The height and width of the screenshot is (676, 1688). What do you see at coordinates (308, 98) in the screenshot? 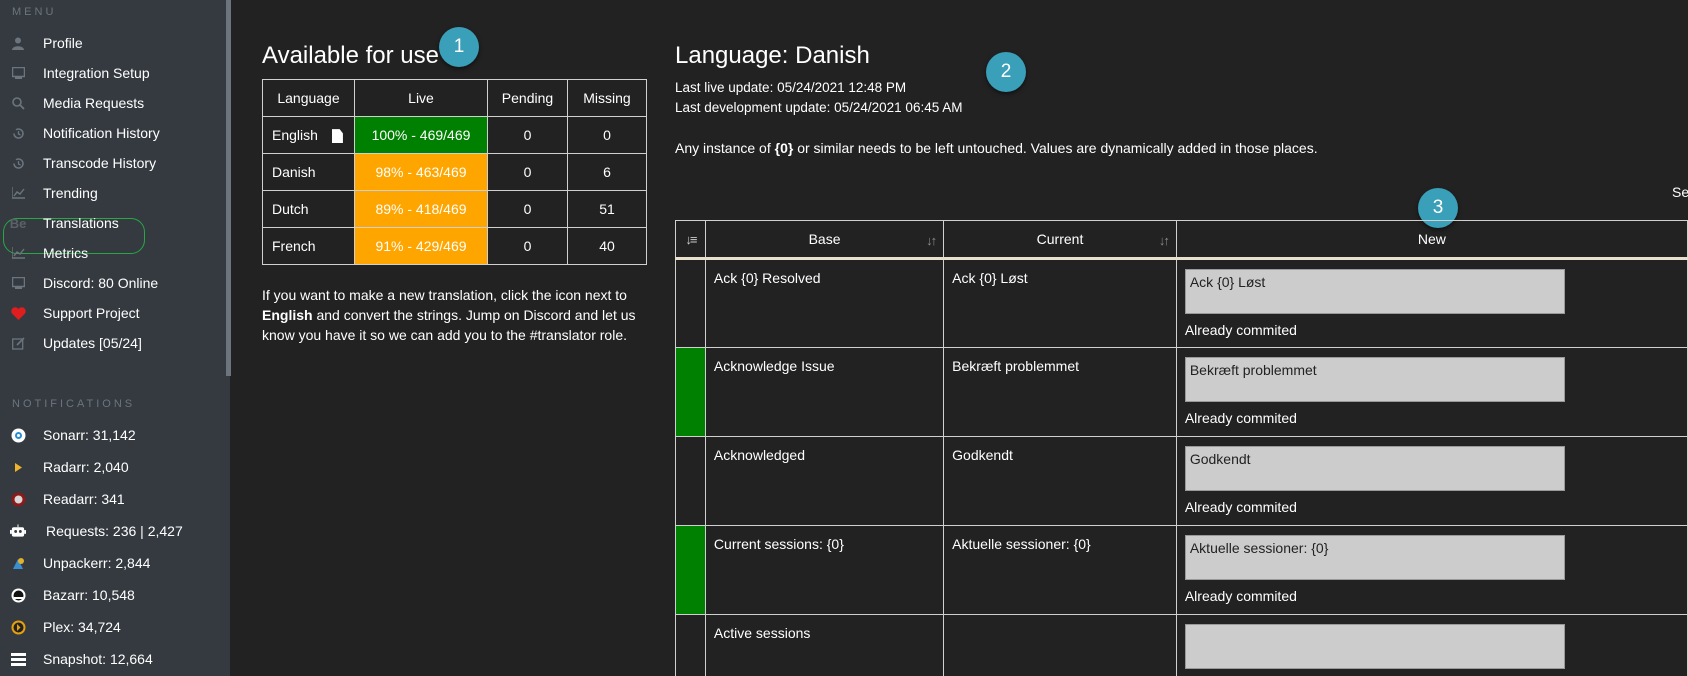
I see `column-header-language: Language` at bounding box center [308, 98].